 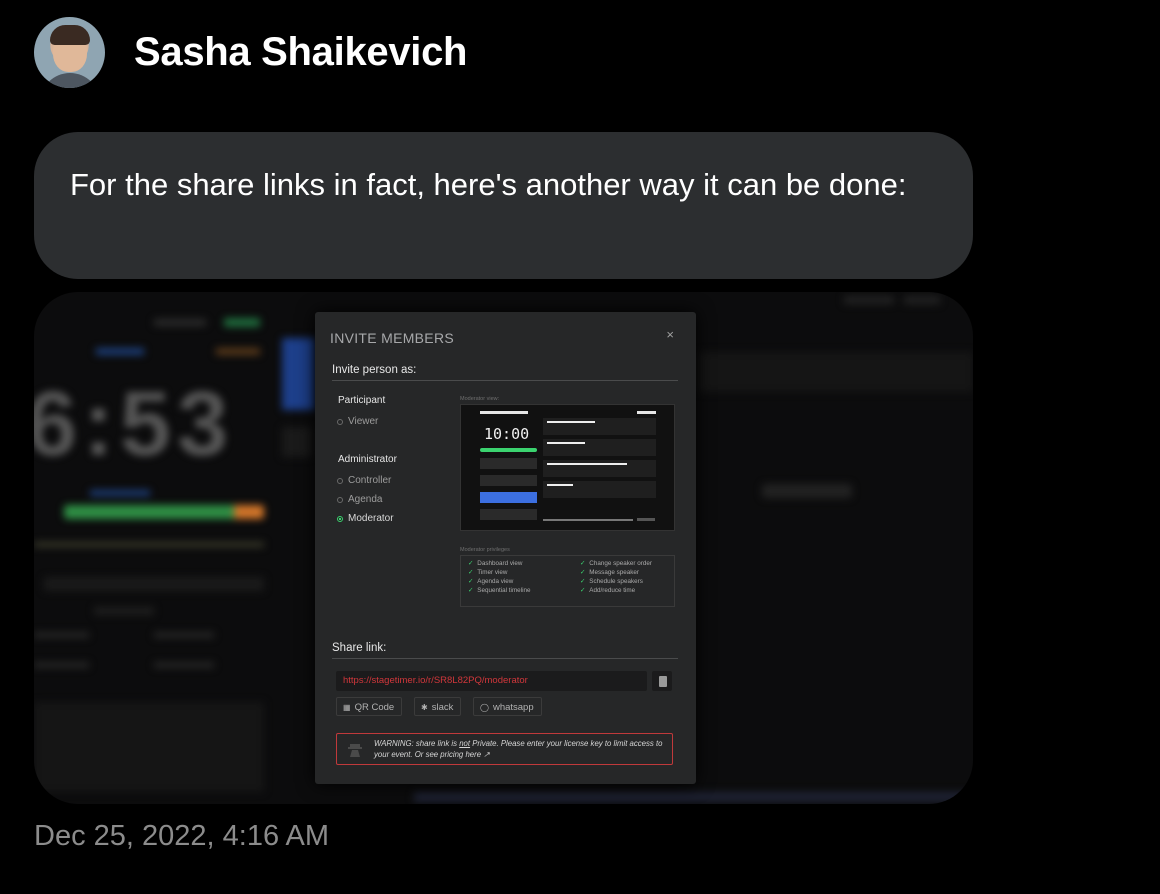 What do you see at coordinates (499, 590) in the screenshot?
I see `privilege-item: ✓ Sequential timeline` at bounding box center [499, 590].